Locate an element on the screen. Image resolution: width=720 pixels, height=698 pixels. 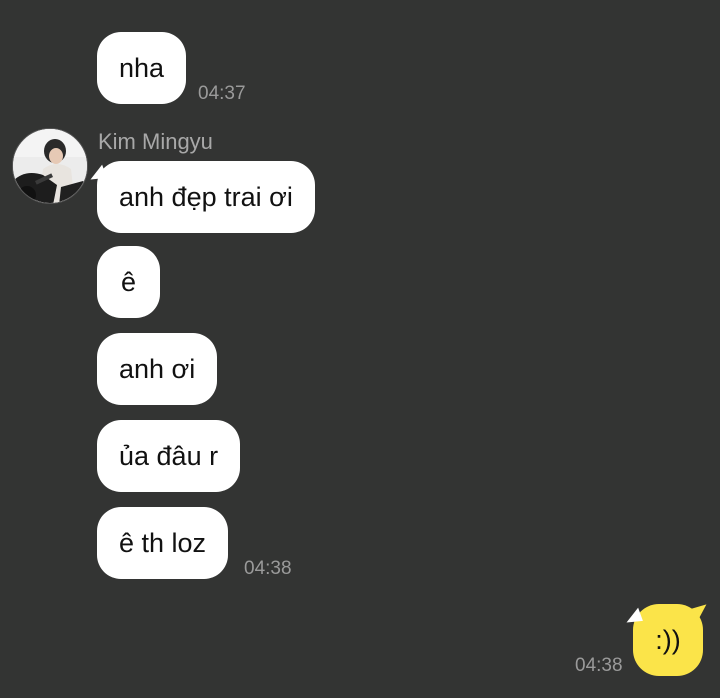
message-bubble: ủa đâu r is located at coordinates (169, 456).